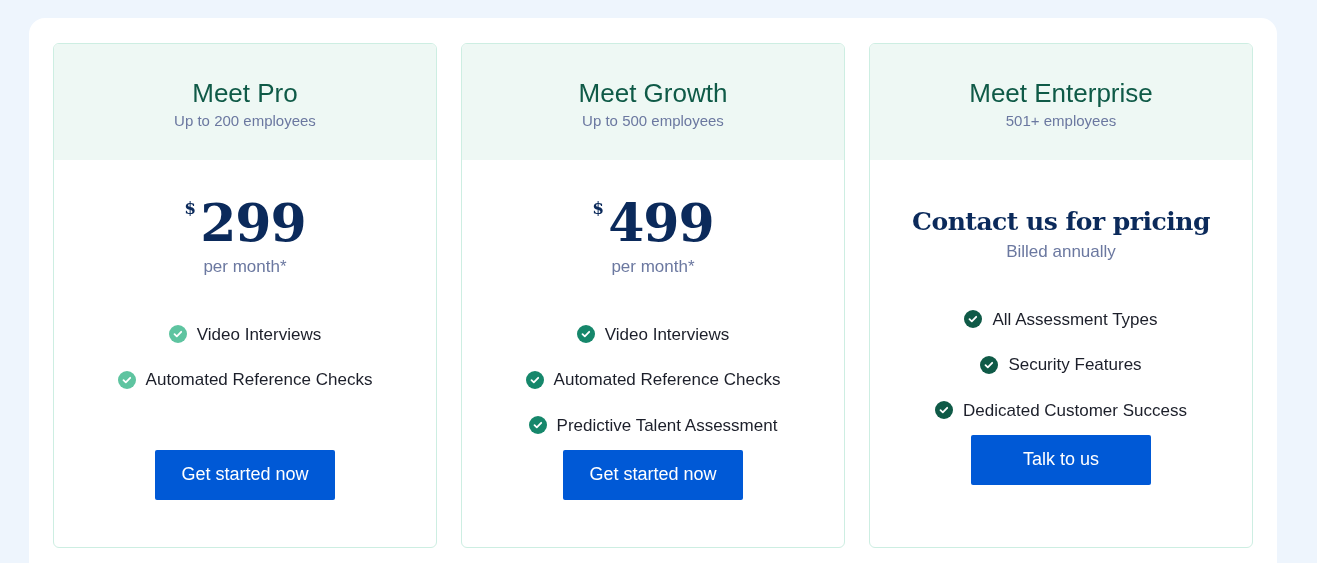 This screenshot has height=563, width=1317. Describe the element at coordinates (245, 93) in the screenshot. I see `plan-title: Meet Pro` at that location.